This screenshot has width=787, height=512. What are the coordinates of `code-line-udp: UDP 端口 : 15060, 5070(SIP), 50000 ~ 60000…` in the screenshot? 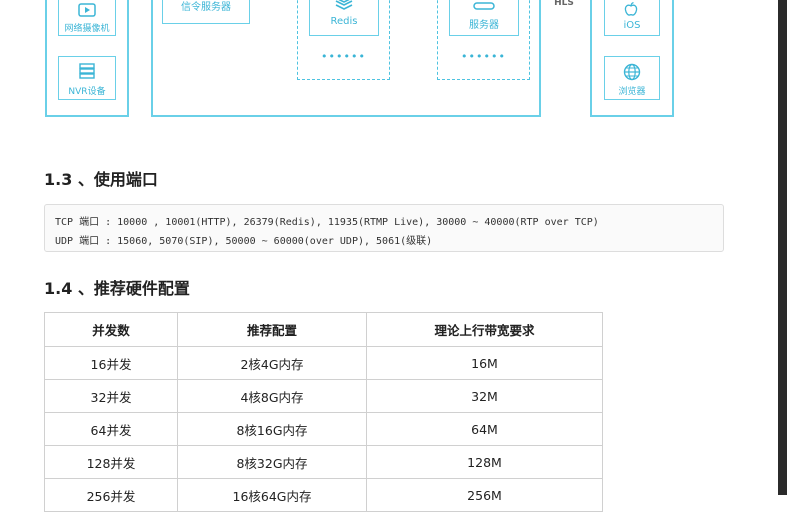 It's located at (244, 241).